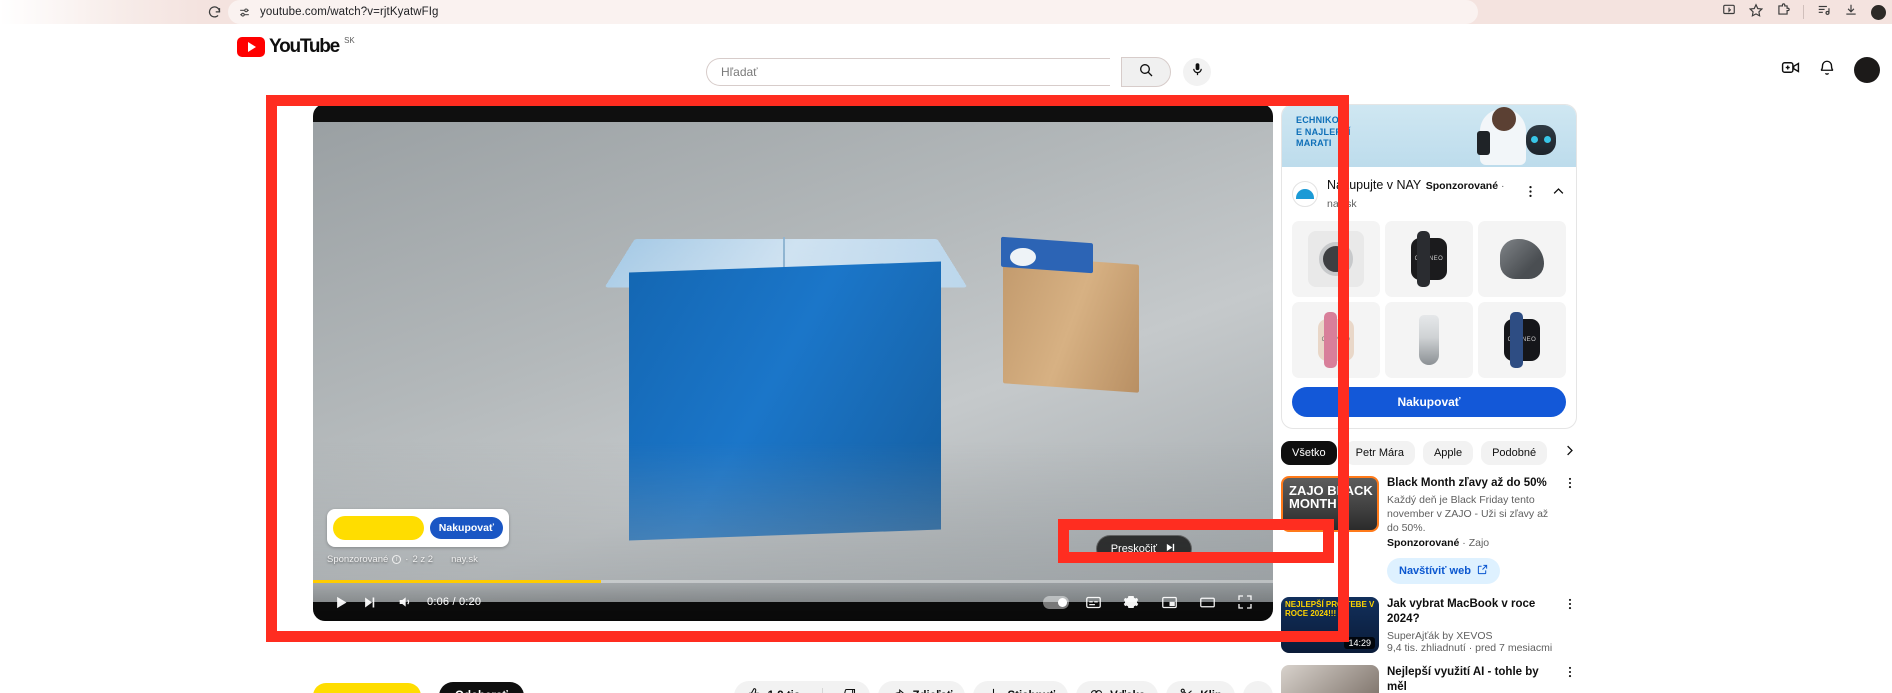 This screenshot has height=693, width=1892. I want to click on bell-icon, so click(1827, 70).